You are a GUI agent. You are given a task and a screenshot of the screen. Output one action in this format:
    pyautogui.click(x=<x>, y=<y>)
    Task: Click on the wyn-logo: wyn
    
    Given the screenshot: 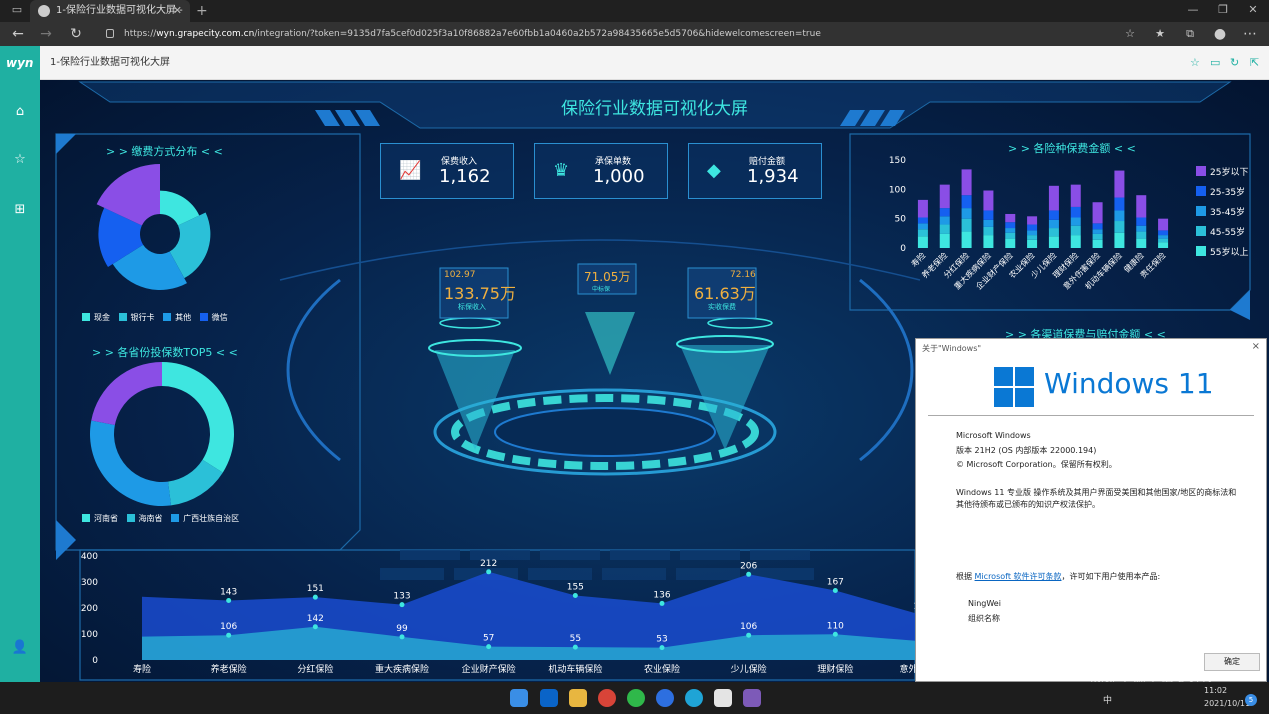 What is the action you would take?
    pyautogui.click(x=20, y=63)
    